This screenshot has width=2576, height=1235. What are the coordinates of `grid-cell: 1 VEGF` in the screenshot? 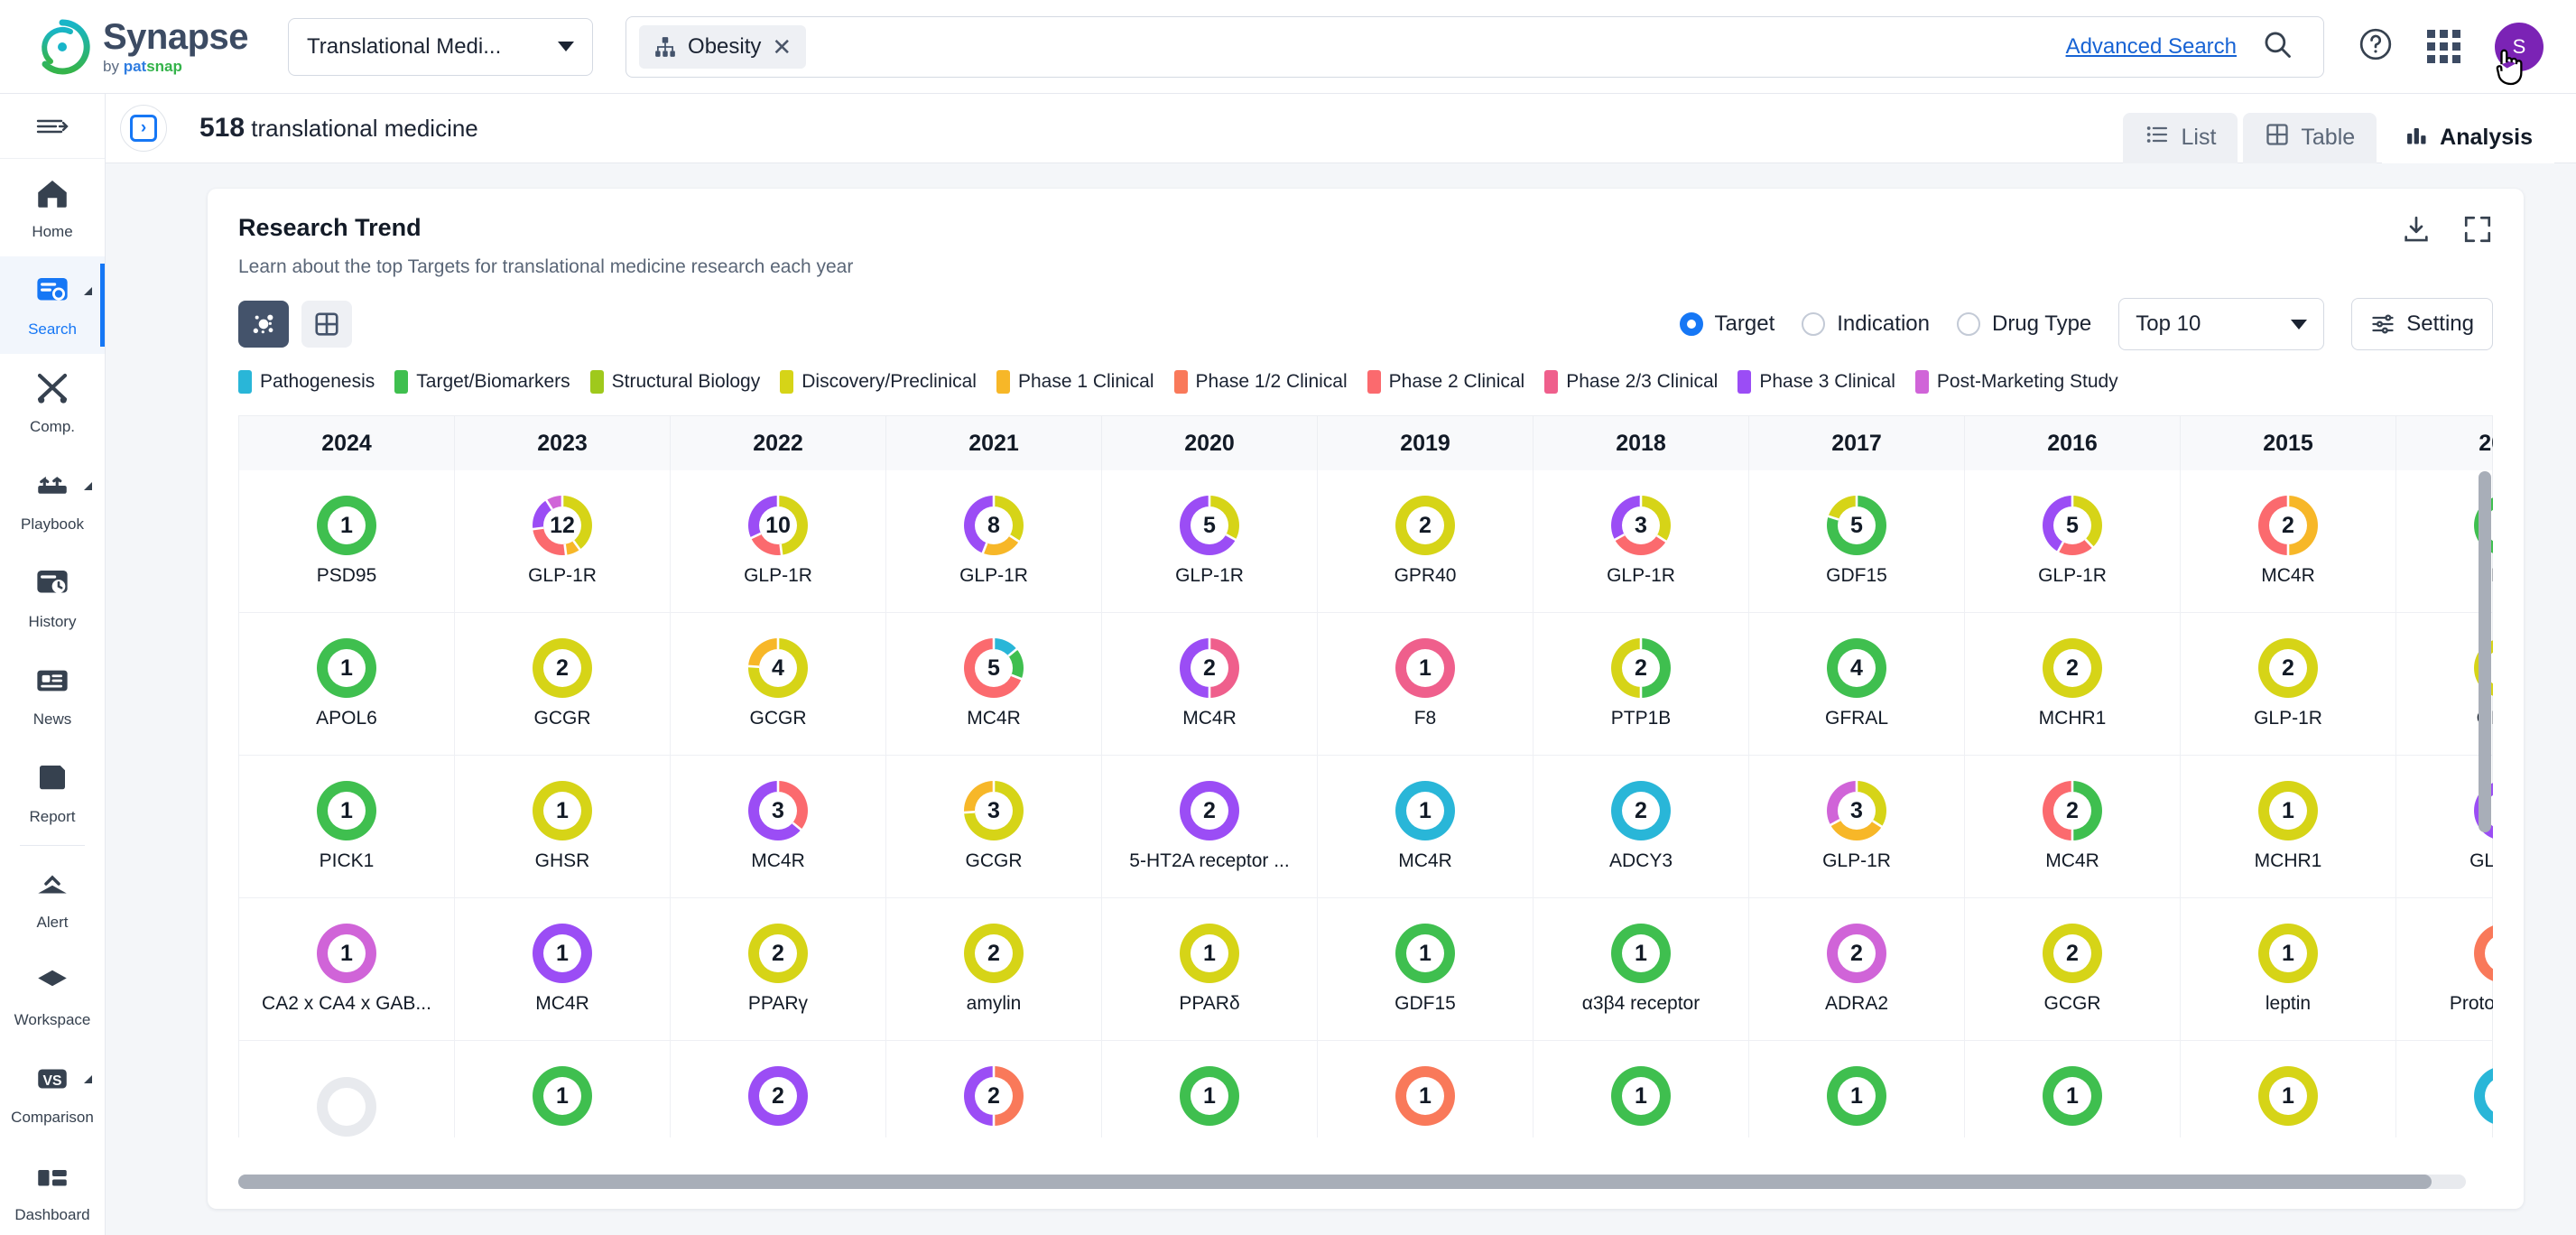 It's located at (2073, 1089).